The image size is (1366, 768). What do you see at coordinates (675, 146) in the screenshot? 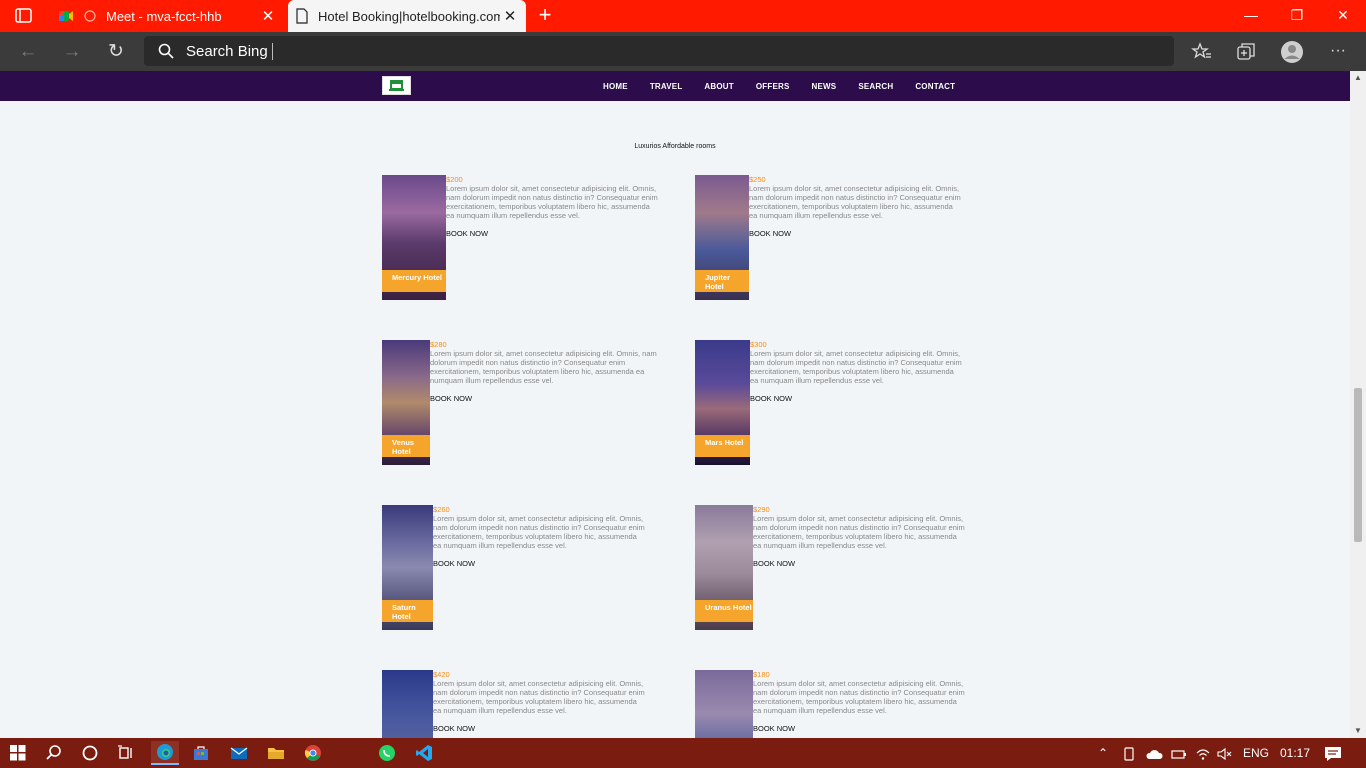
I see `section-title: Luxurios Affordable rooms` at bounding box center [675, 146].